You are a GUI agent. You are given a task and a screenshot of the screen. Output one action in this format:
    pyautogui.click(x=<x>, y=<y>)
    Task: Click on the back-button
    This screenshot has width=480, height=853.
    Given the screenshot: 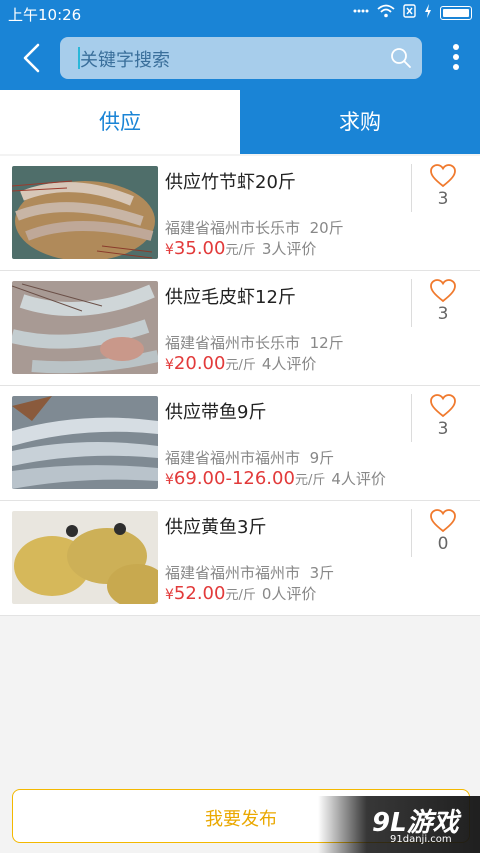 What is the action you would take?
    pyautogui.click(x=32, y=58)
    